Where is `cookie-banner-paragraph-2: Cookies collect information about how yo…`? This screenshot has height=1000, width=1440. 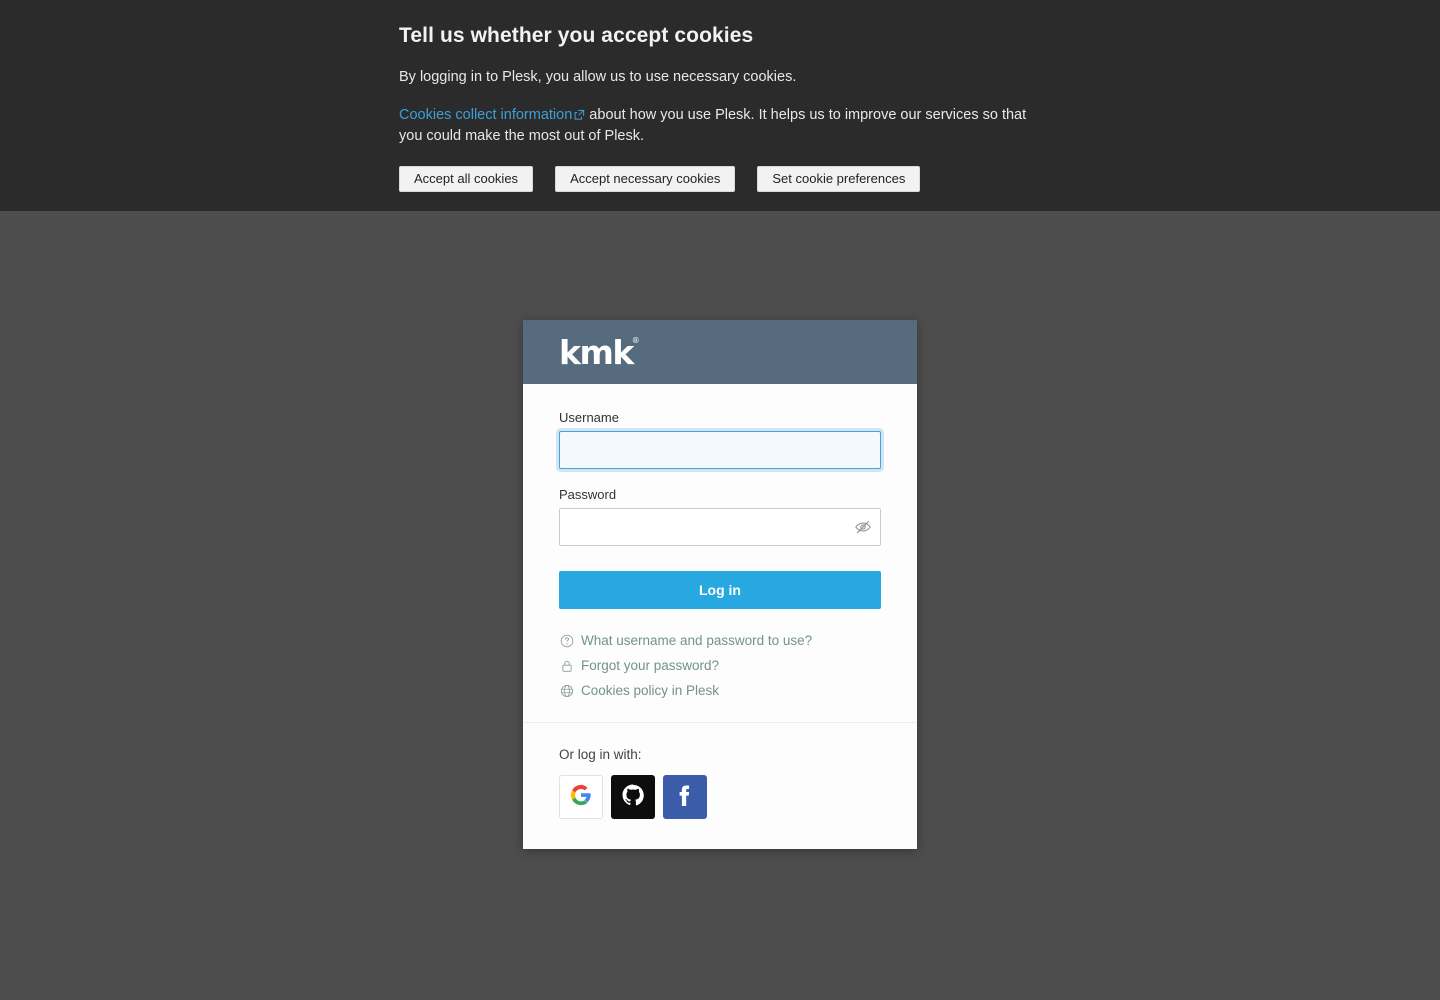
cookie-banner-paragraph-2: Cookies collect information about how yo… is located at coordinates (723, 125).